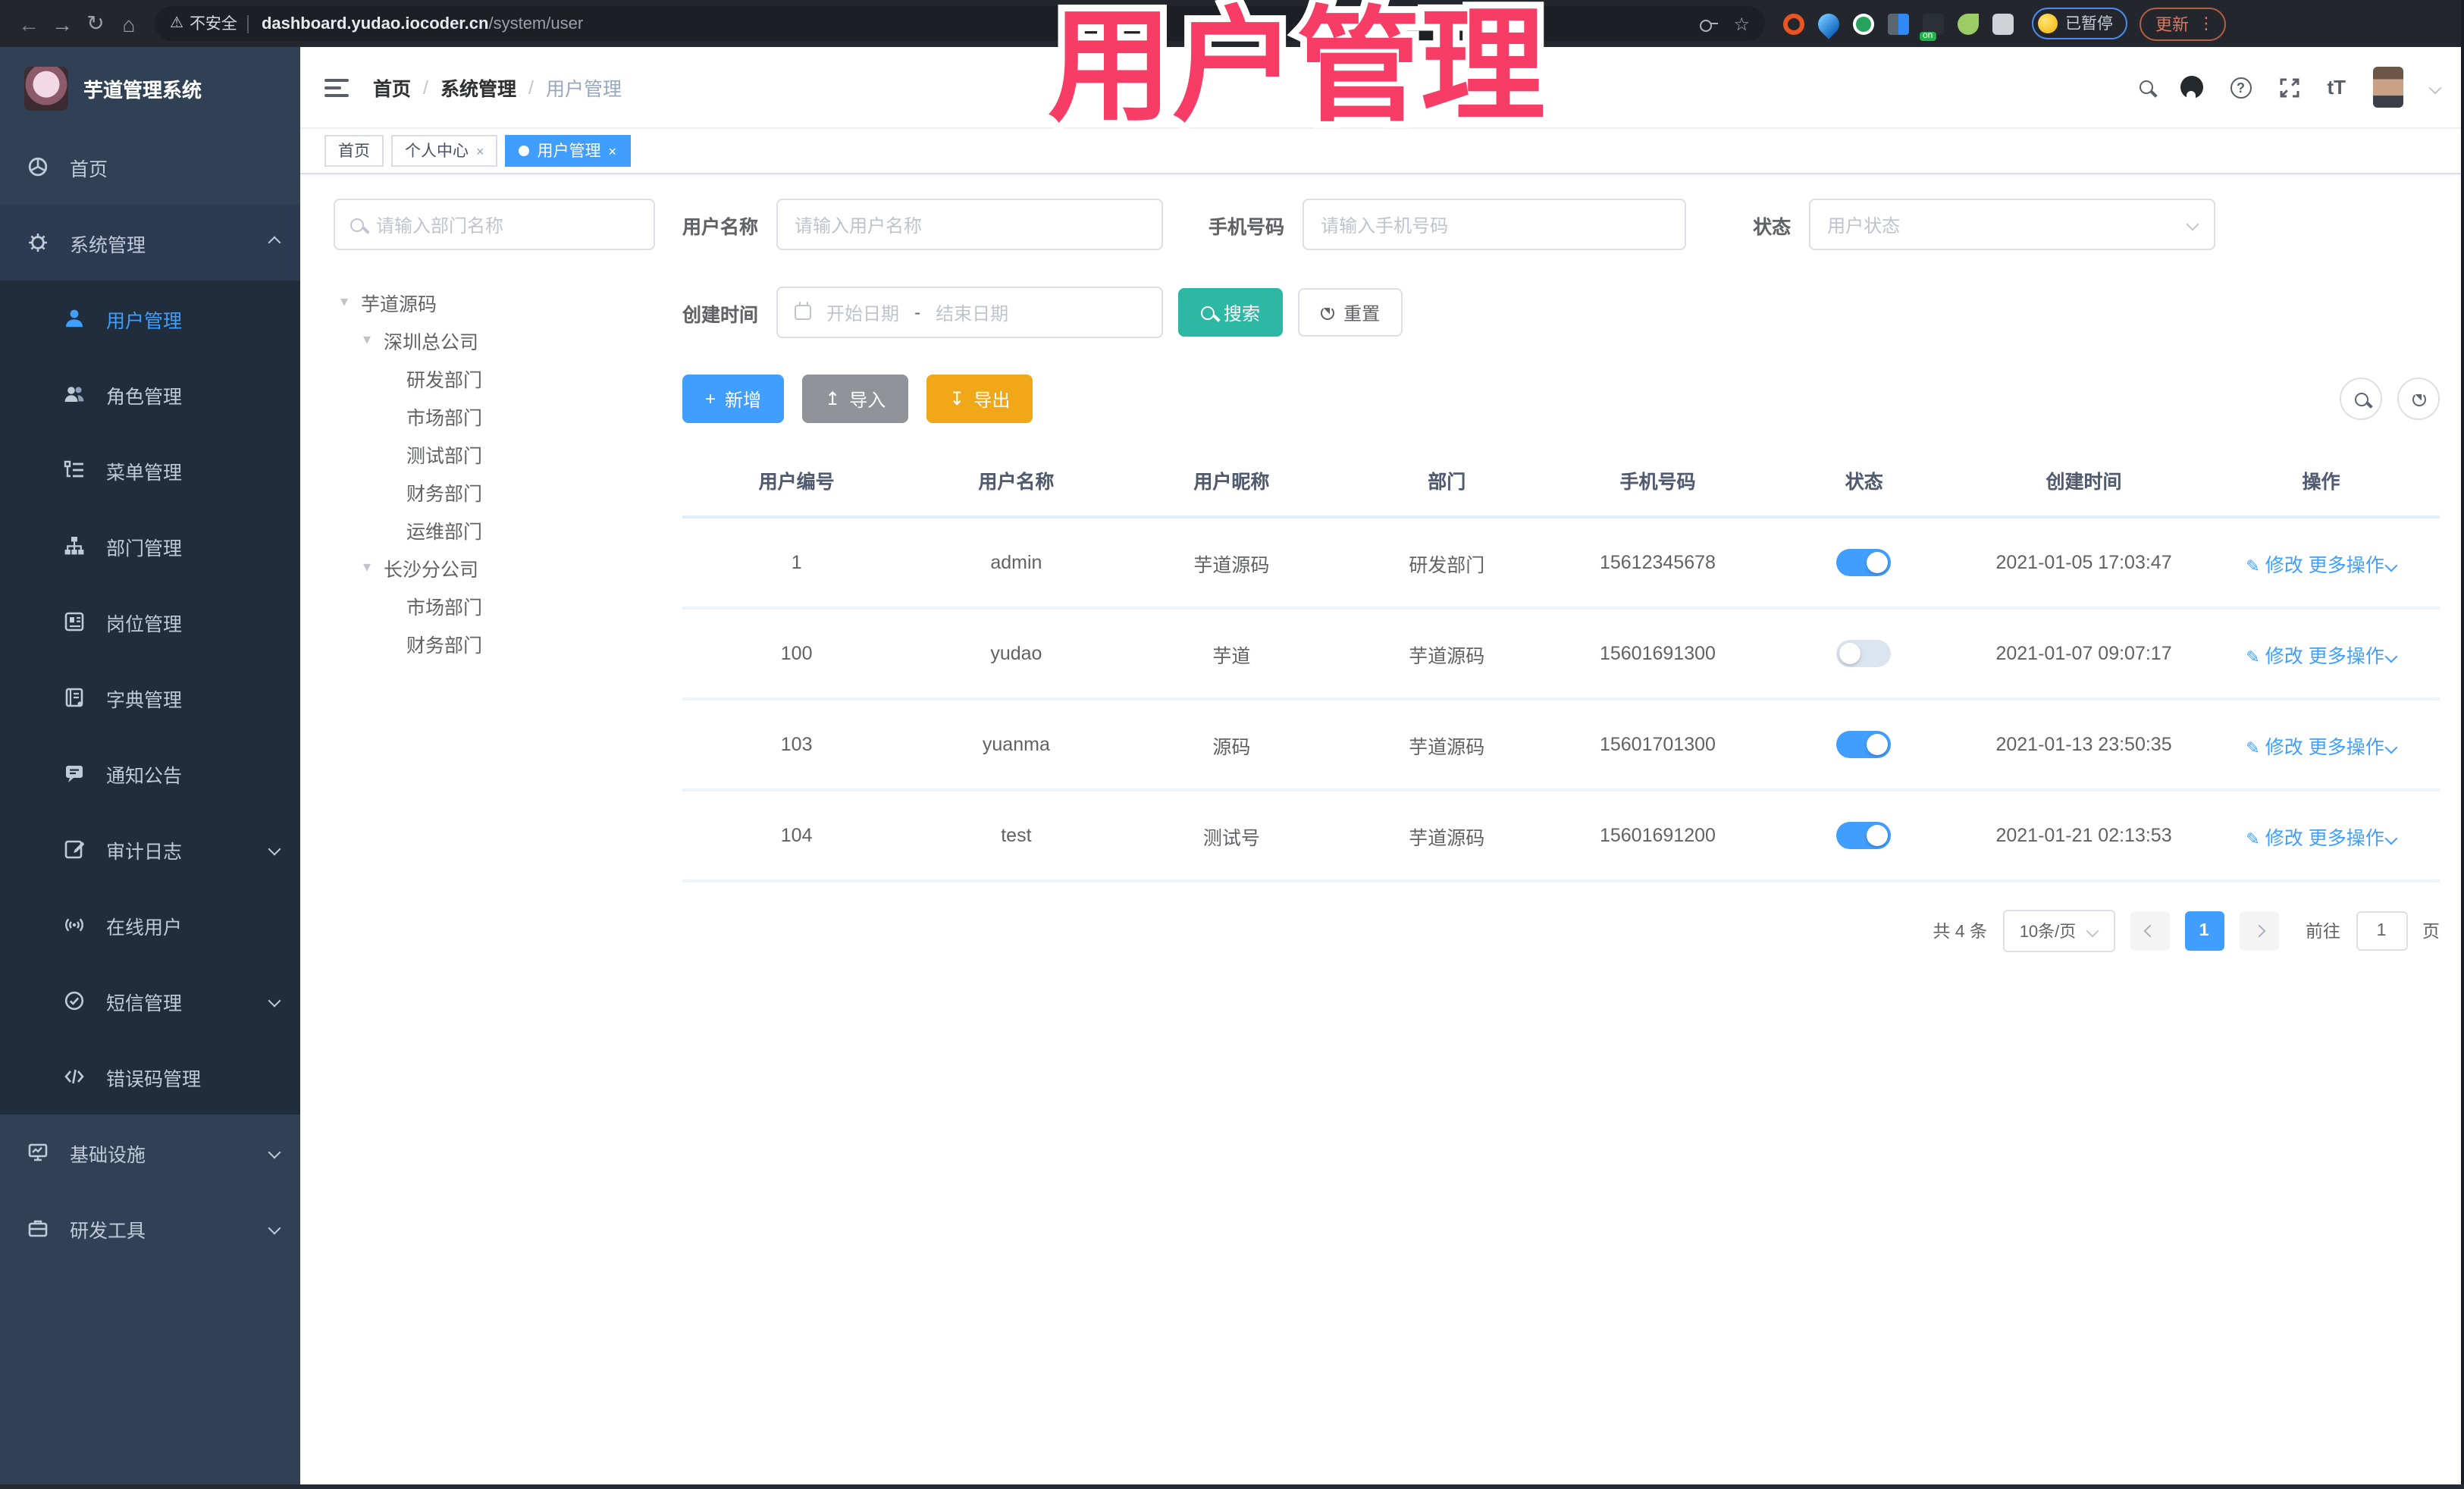 The image size is (2464, 1489). Describe the element at coordinates (2418, 399) in the screenshot. I see `refresh-table-button` at that location.